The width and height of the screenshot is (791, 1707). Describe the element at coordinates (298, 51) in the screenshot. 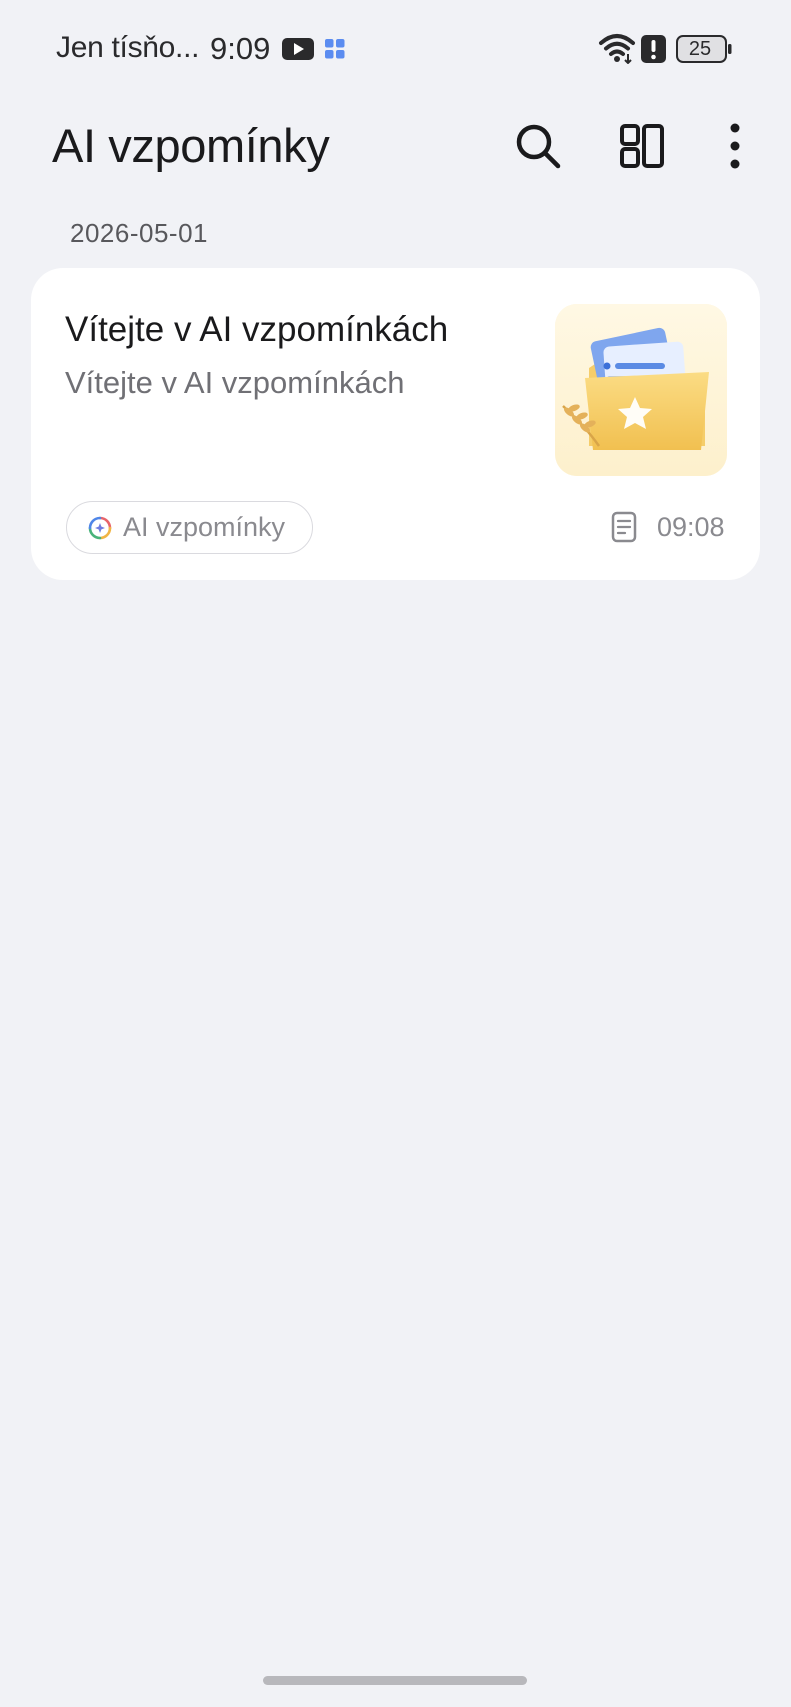

I see `youtube-icon` at that location.